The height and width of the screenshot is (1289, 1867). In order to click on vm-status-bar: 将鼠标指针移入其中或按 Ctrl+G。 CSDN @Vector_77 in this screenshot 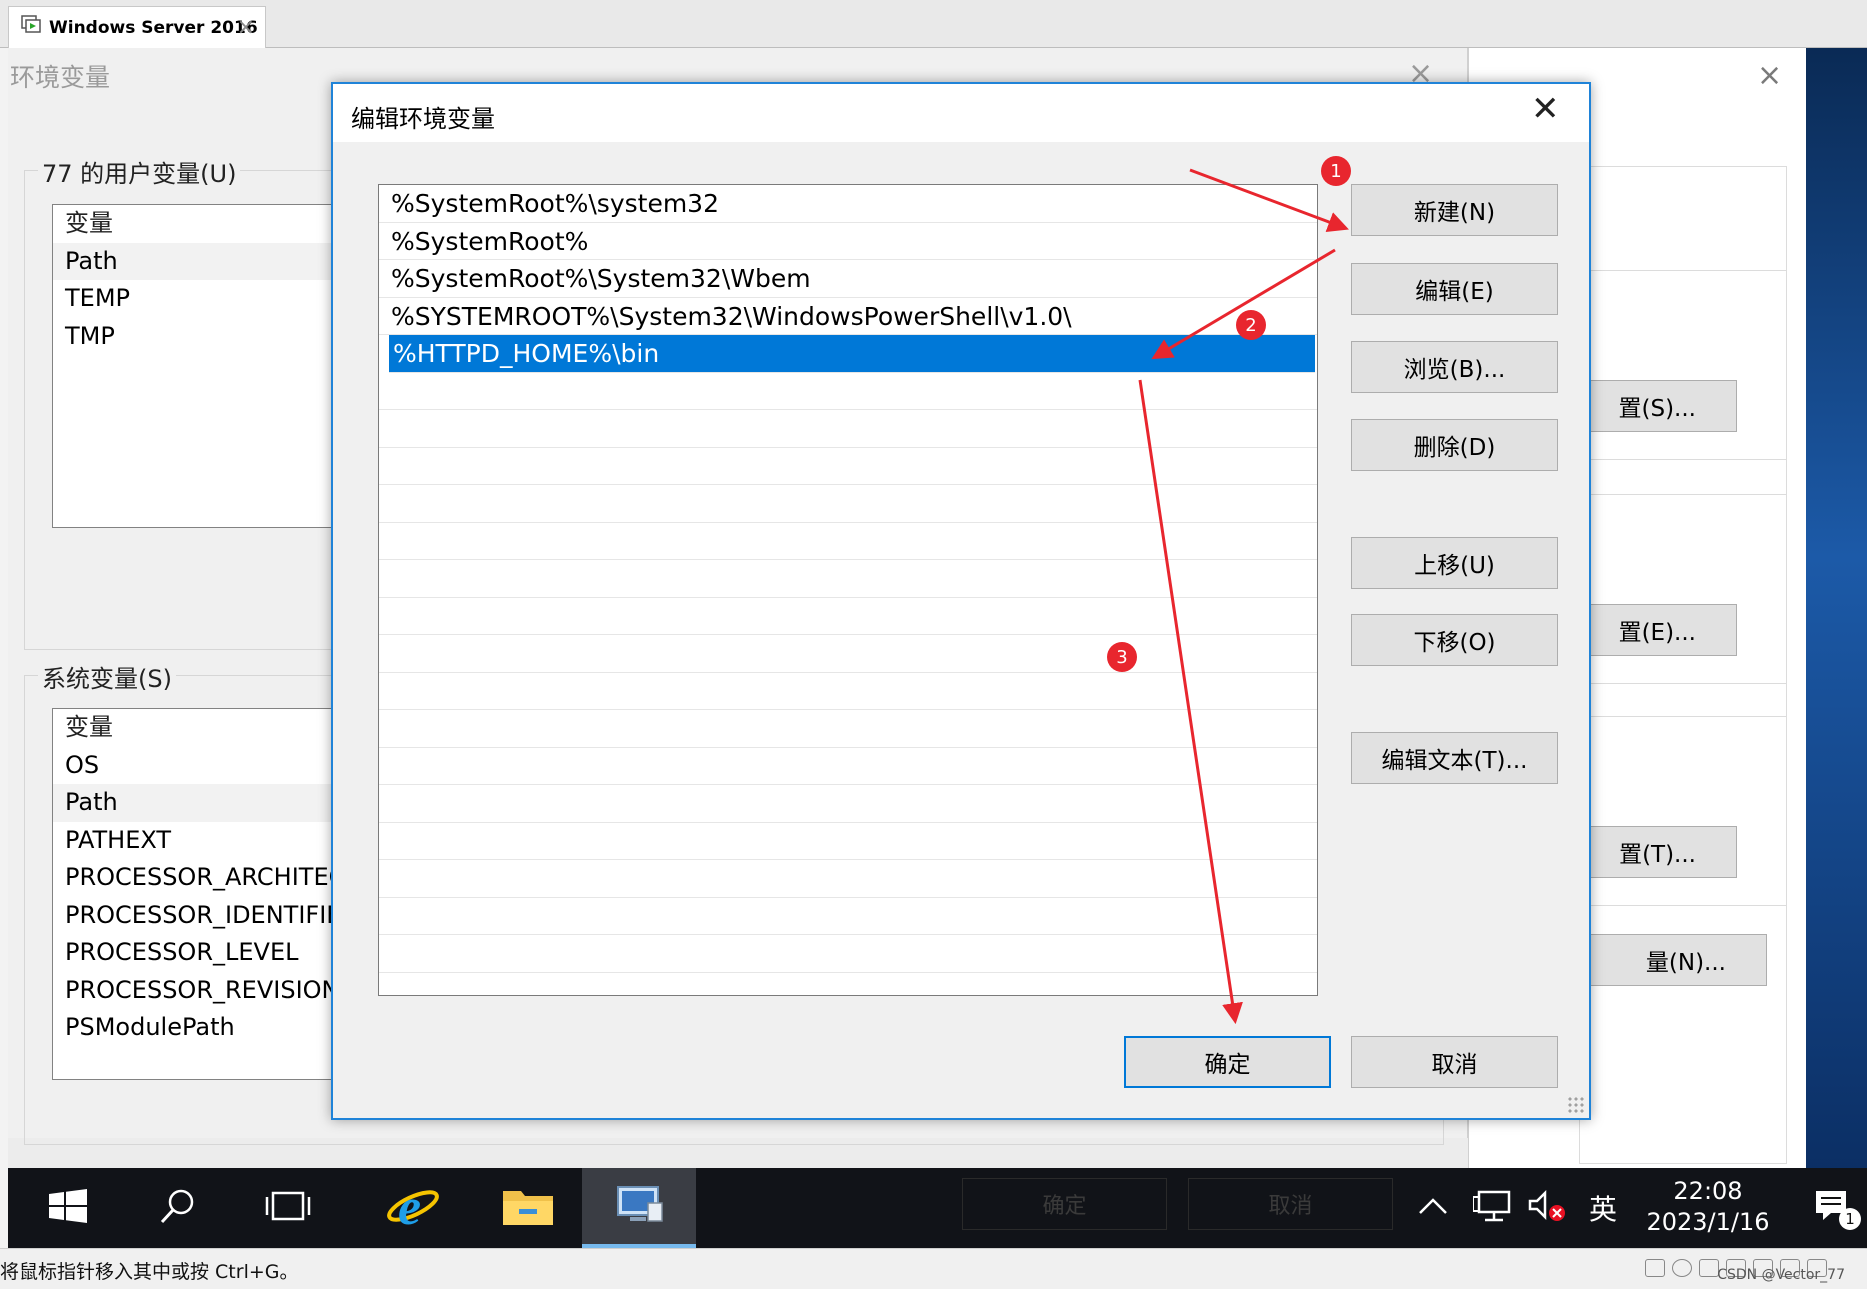, I will do `click(933, 1268)`.